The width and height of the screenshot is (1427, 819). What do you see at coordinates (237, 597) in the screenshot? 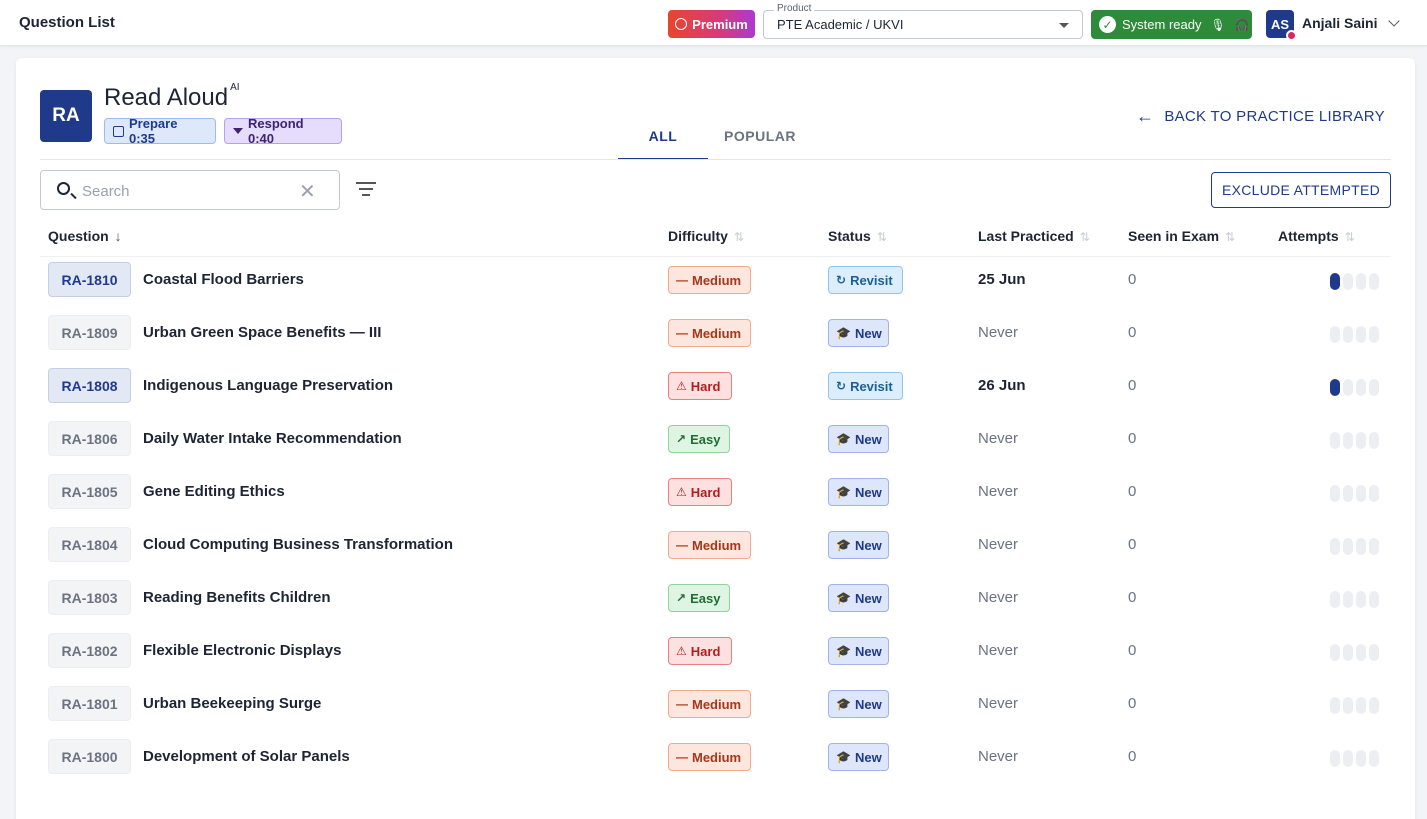
I see `question-title: Reading Benefits Children` at bounding box center [237, 597].